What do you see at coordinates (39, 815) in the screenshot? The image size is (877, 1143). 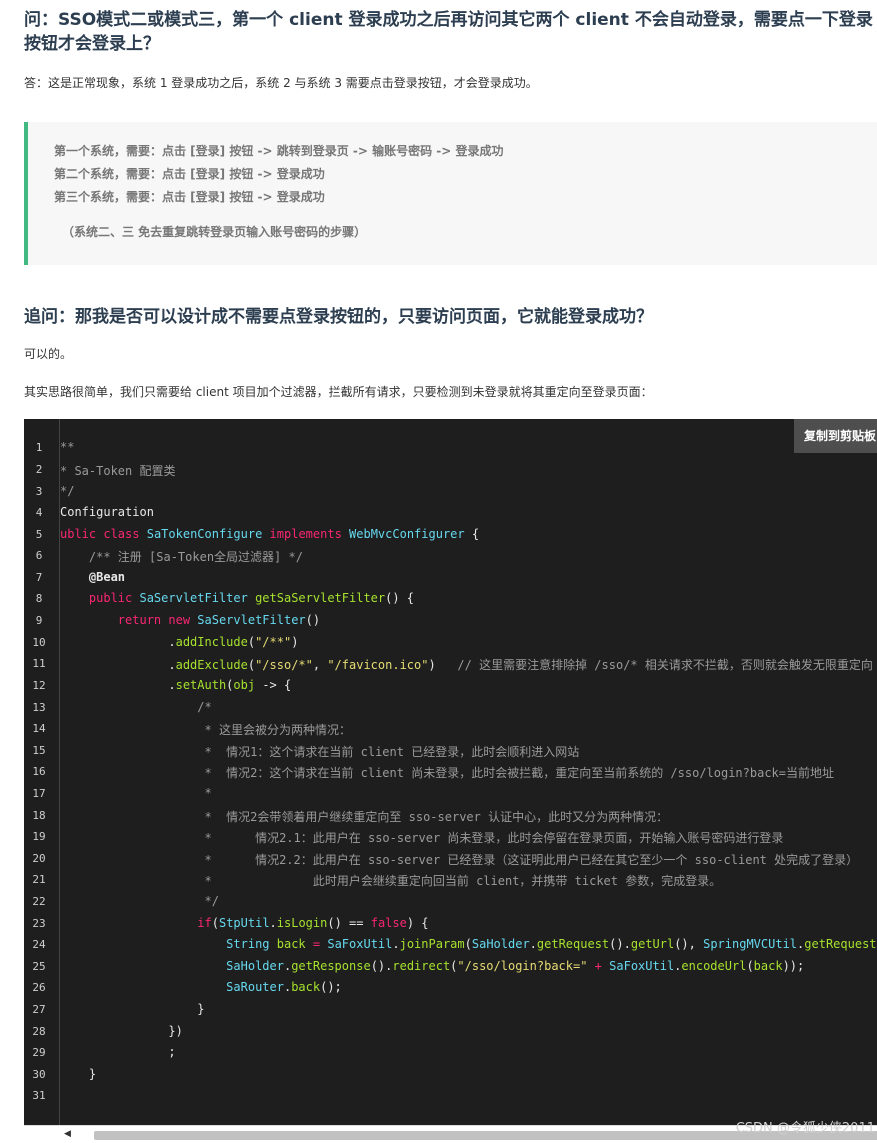 I see `line-number: 18` at bounding box center [39, 815].